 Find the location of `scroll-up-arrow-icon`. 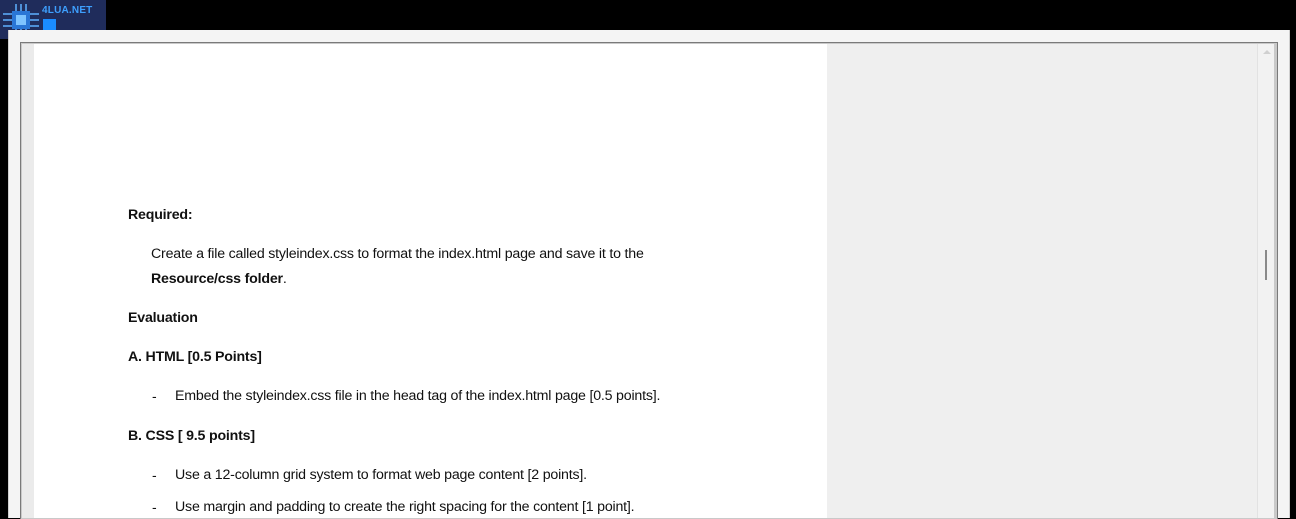

scroll-up-arrow-icon is located at coordinates (1267, 52).